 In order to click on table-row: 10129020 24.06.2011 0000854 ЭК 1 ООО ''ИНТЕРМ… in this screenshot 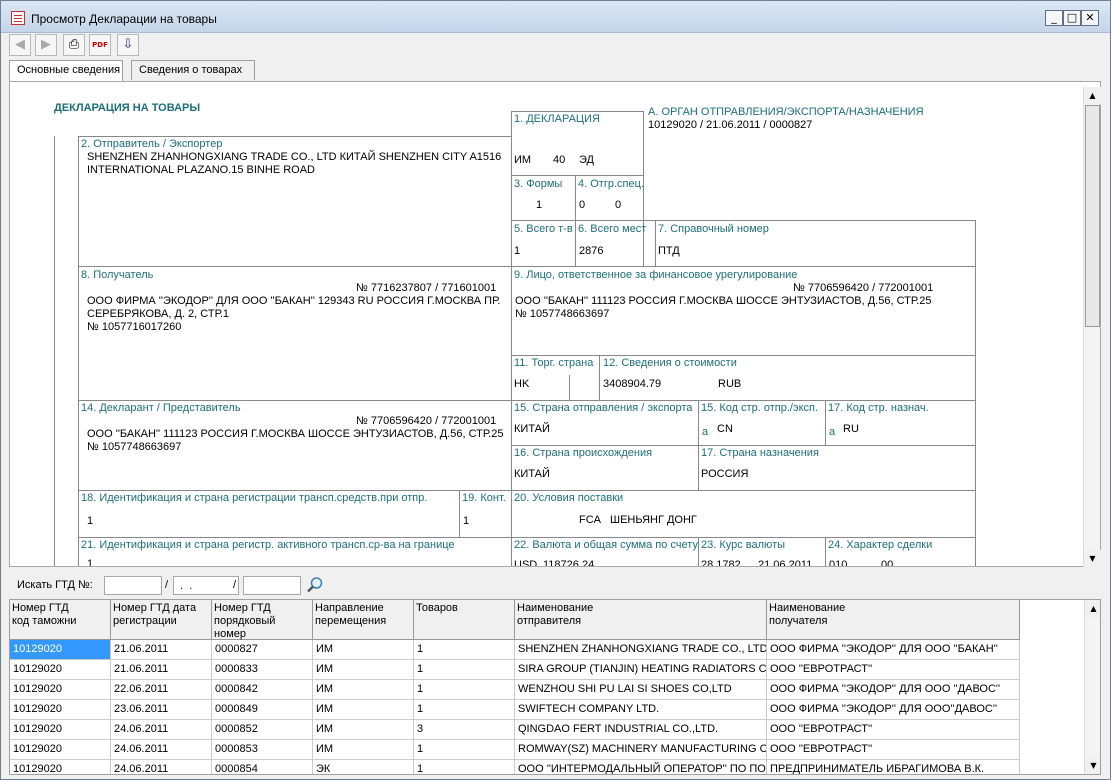, I will do `click(515, 767)`.